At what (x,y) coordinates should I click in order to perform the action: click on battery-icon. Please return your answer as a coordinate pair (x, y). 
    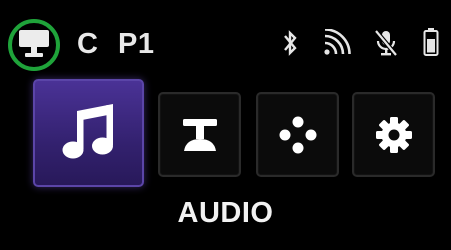
    Looking at the image, I should click on (431, 42).